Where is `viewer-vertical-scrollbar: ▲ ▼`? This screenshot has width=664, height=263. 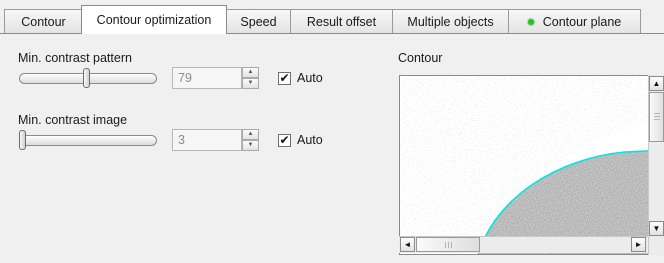
viewer-vertical-scrollbar: ▲ ▼ is located at coordinates (656, 165).